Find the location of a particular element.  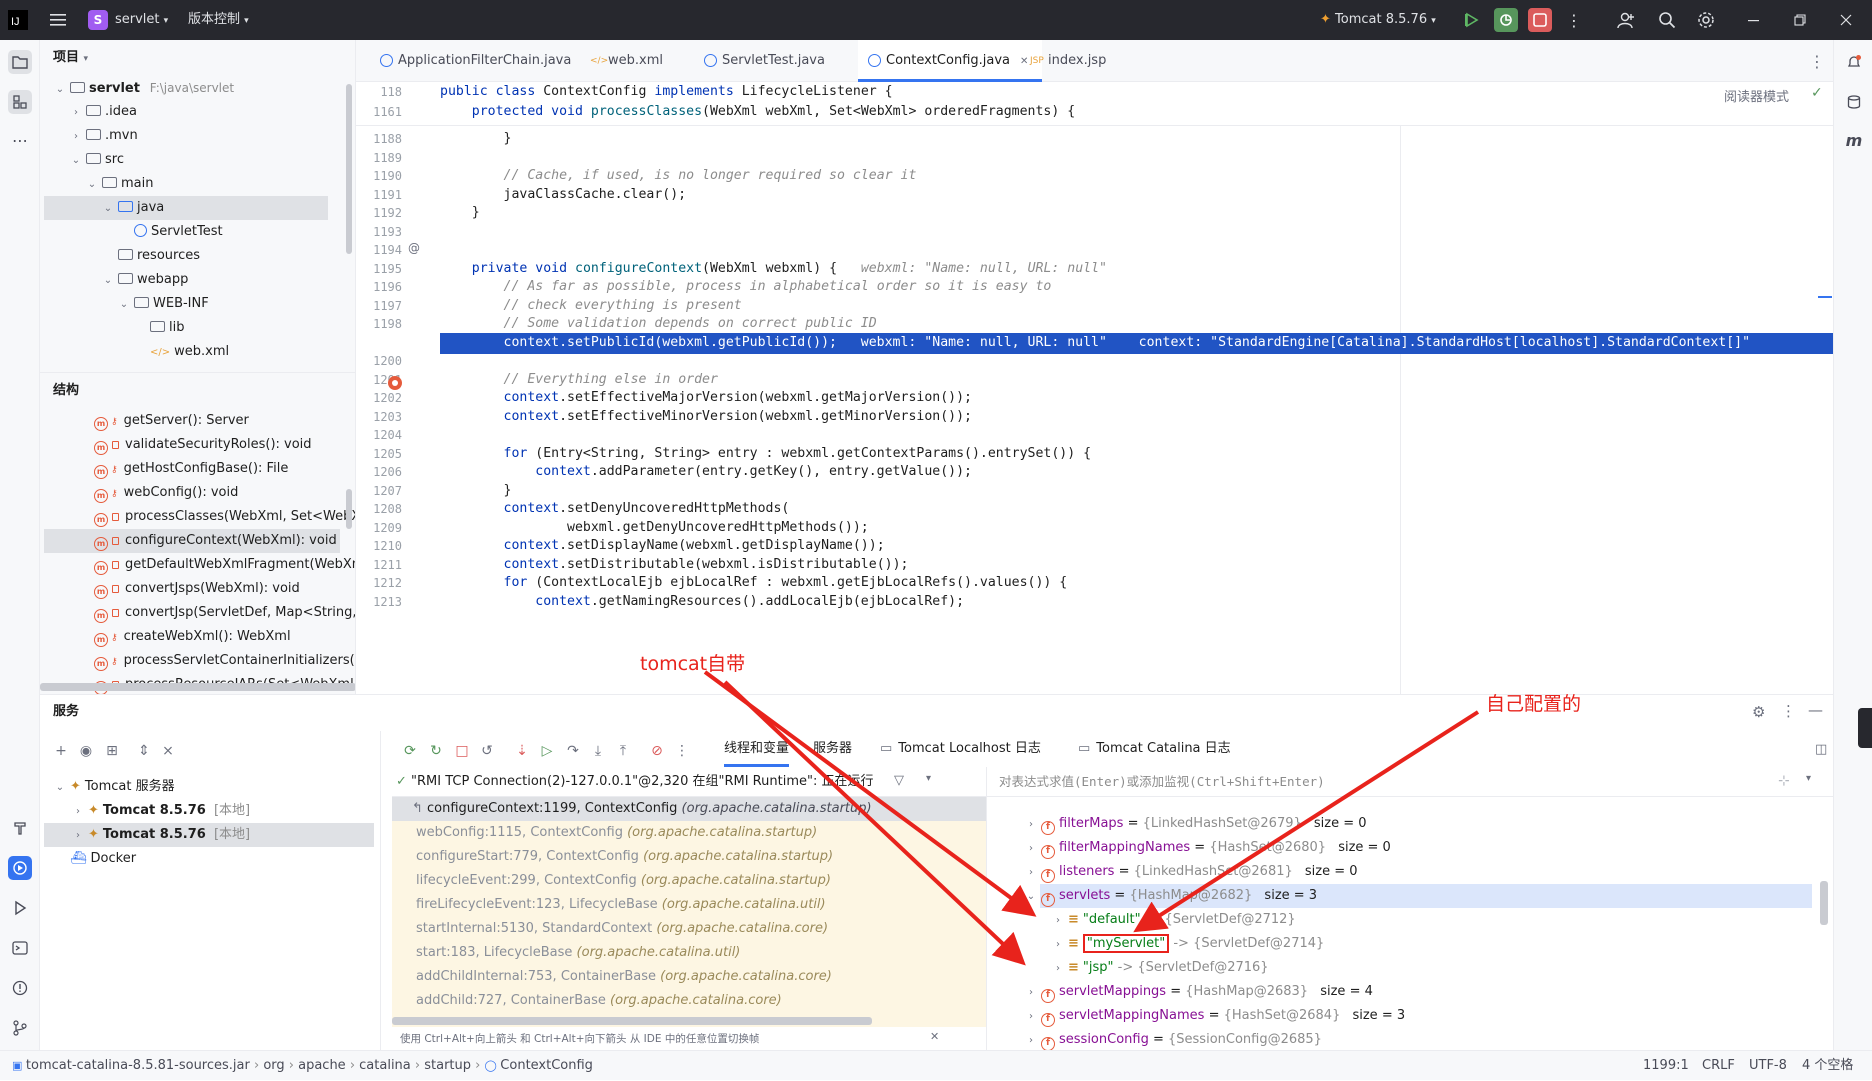

line-separator: CRLF is located at coordinates (1718, 1066).